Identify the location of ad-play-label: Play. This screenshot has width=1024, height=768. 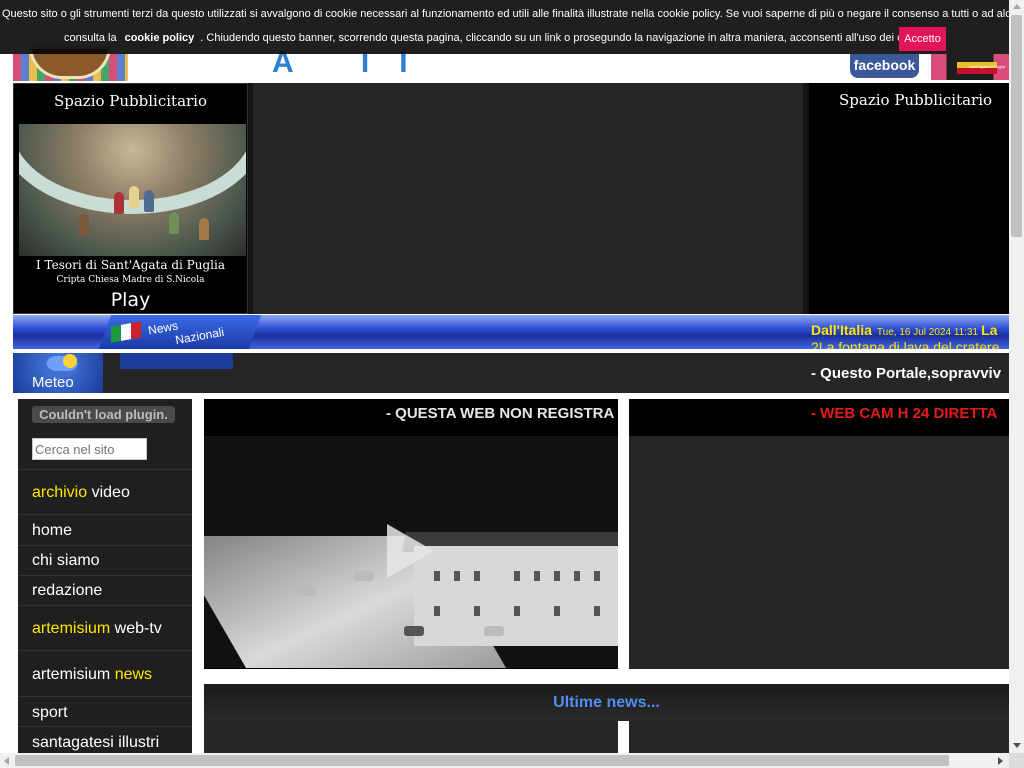
(130, 300).